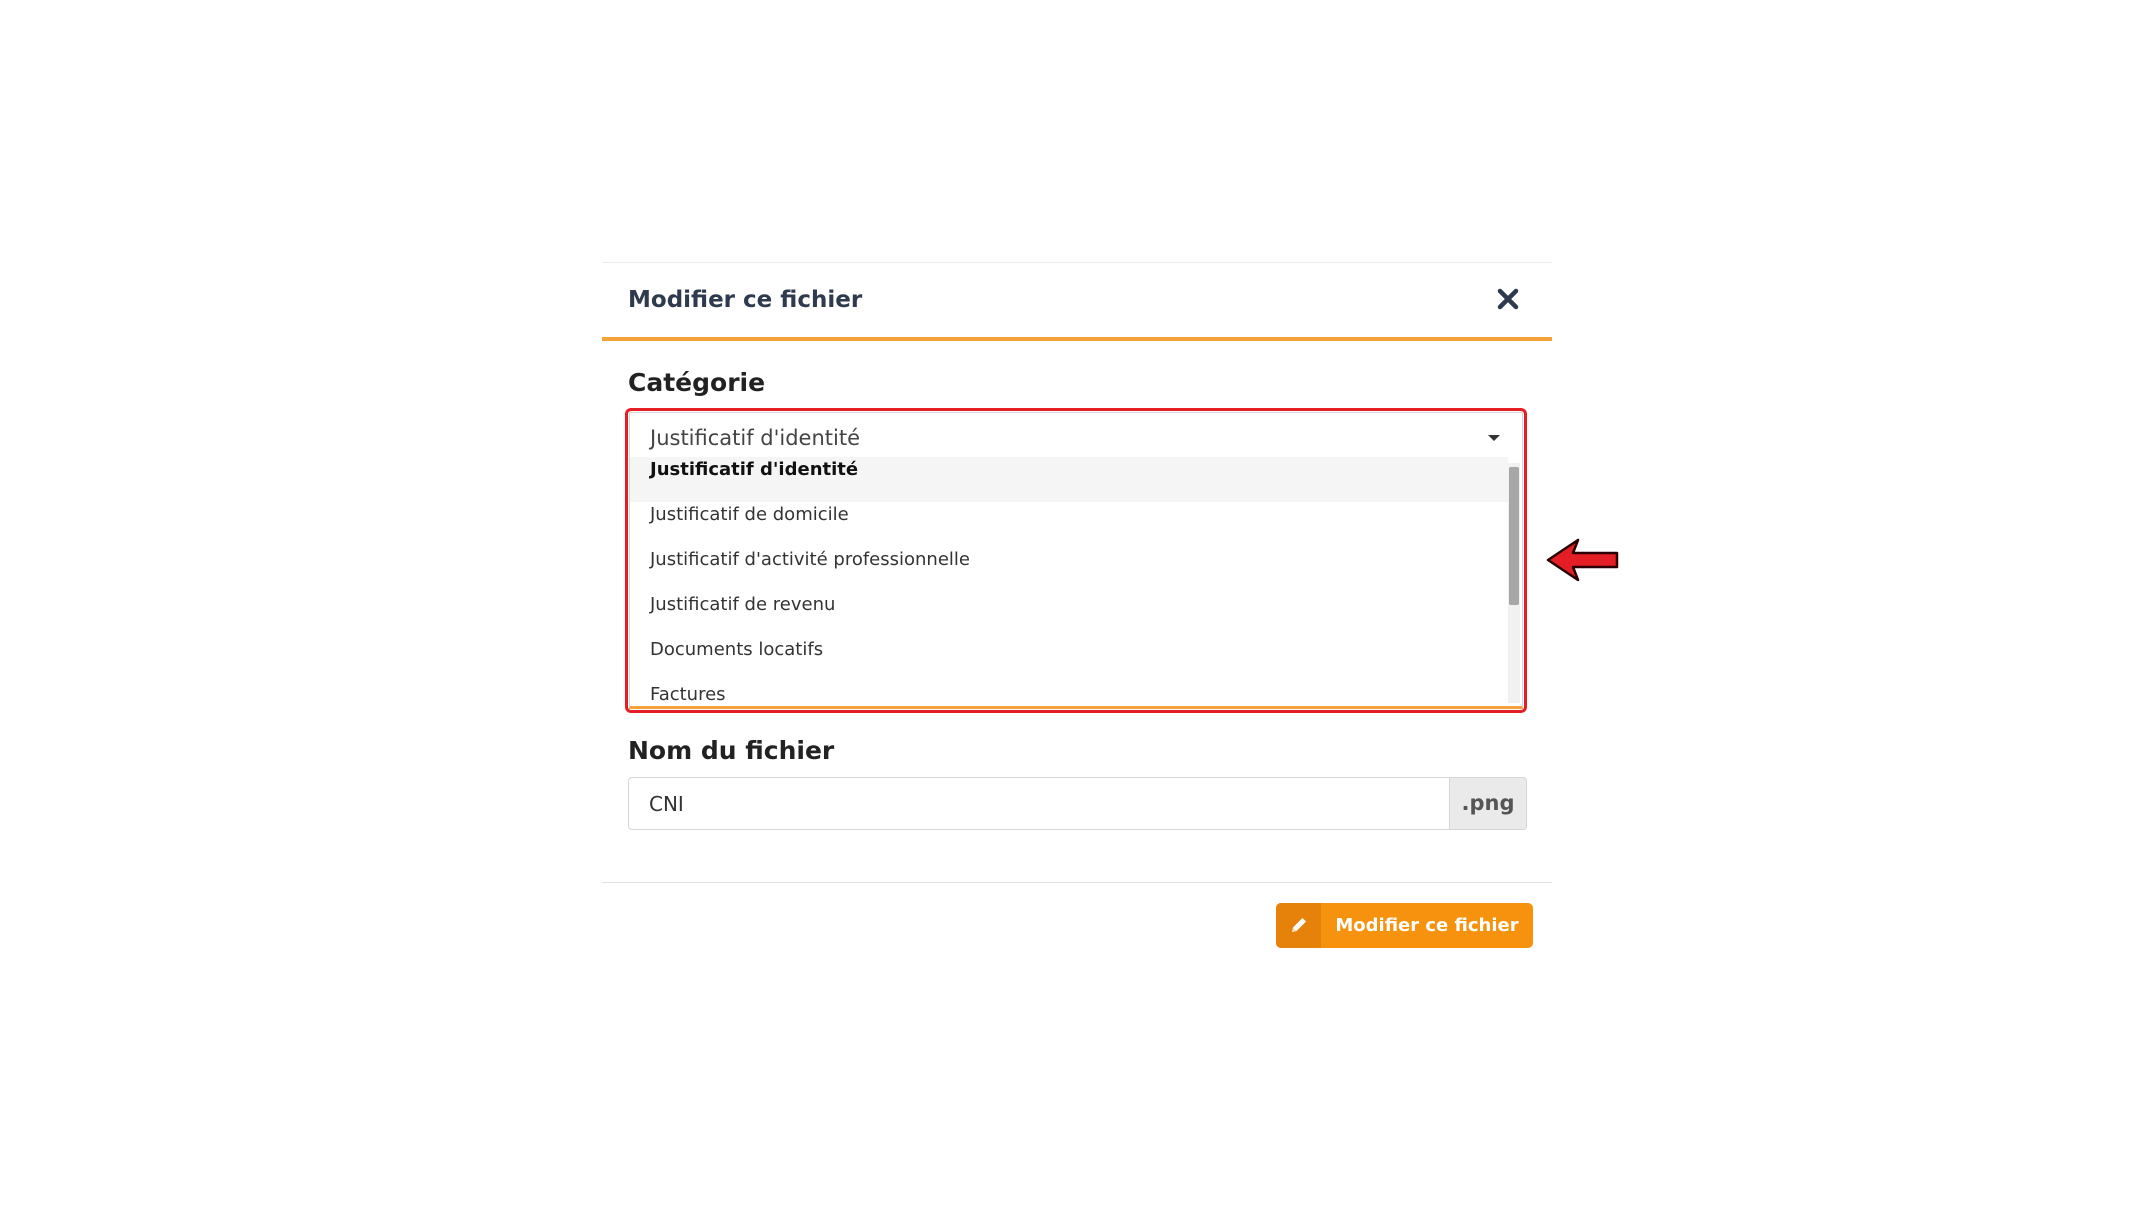 The width and height of the screenshot is (2136, 1215). I want to click on category-label: Catégorie, so click(697, 382).